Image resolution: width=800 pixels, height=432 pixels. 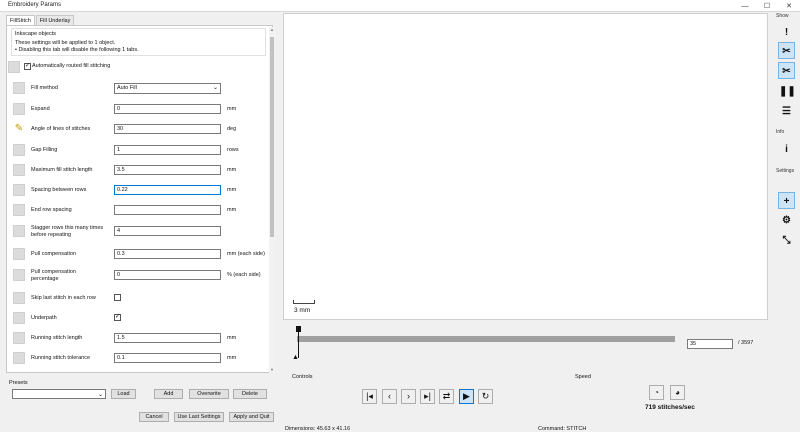 I want to click on maximize-button: ☐, so click(x=767, y=6).